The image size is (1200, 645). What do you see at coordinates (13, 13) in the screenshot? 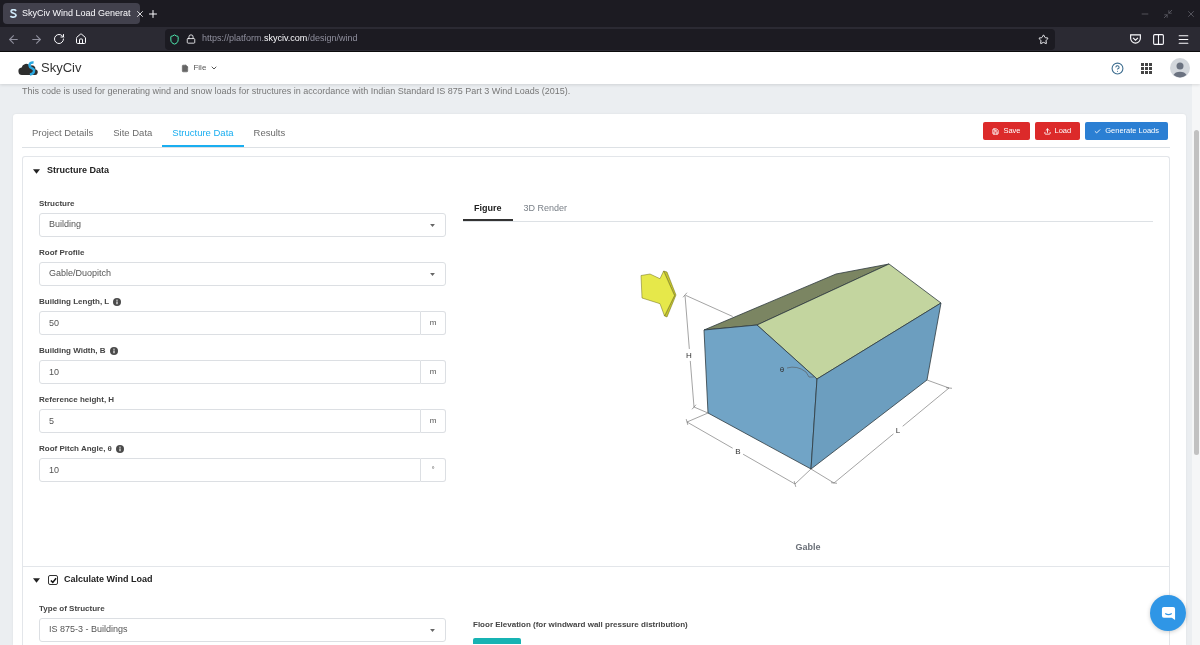
I see `favicon-icon` at bounding box center [13, 13].